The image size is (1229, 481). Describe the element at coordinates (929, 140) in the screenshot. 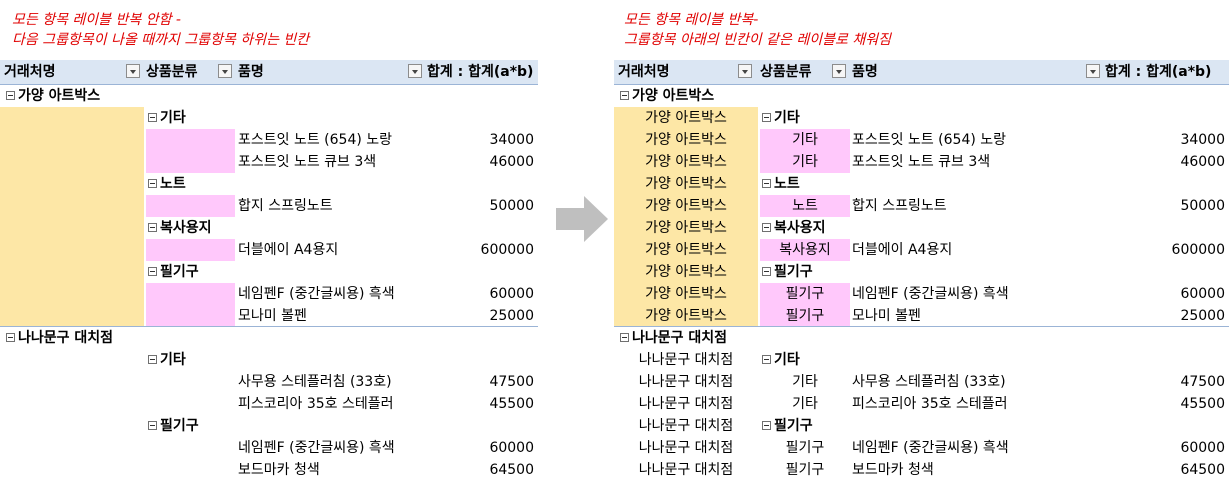

I see `item-name: 포스트잇 노트 (654) 노랑` at that location.